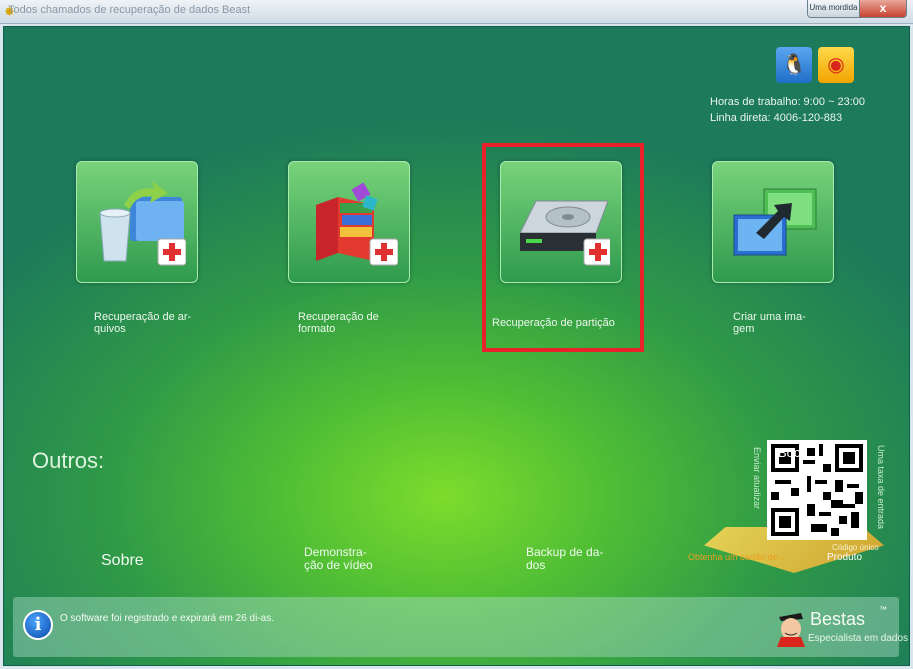  What do you see at coordinates (834, 8) in the screenshot?
I see `minimize-button: Uma mordida` at bounding box center [834, 8].